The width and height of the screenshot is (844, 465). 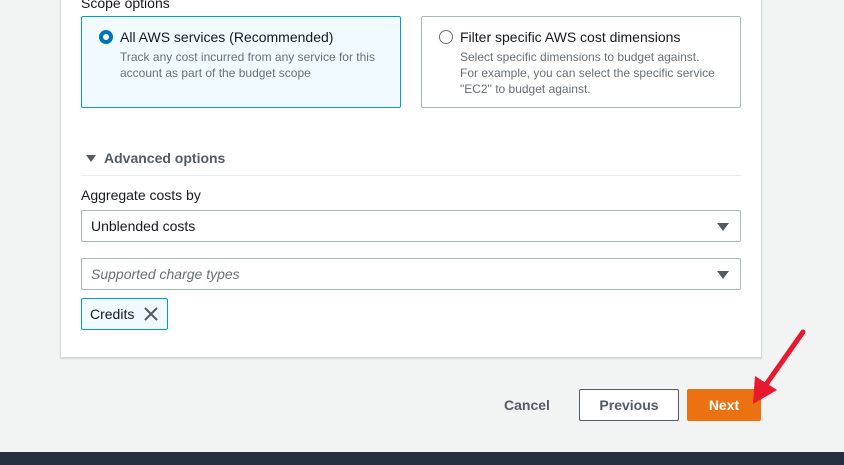 I want to click on token-credits: Credits, so click(x=124, y=314).